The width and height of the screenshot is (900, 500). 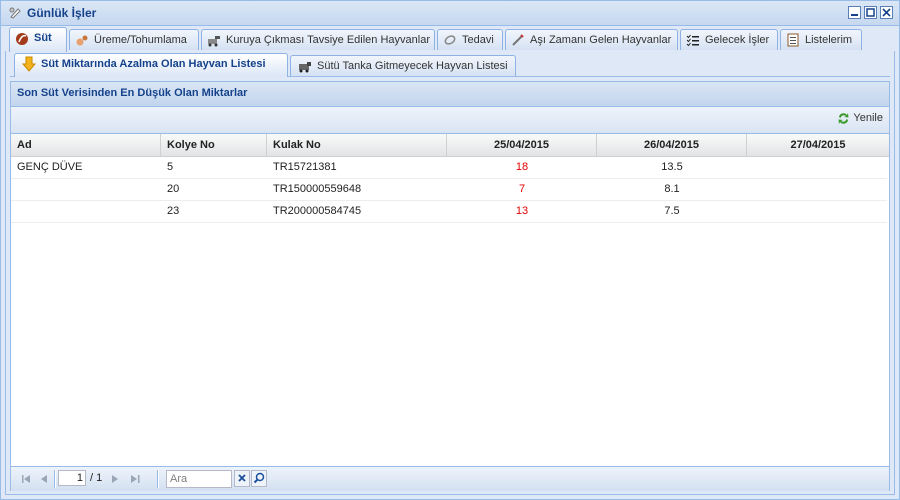 What do you see at coordinates (449, 190) in the screenshot?
I see `table-row: 20 TR150000559648 7 8.1` at bounding box center [449, 190].